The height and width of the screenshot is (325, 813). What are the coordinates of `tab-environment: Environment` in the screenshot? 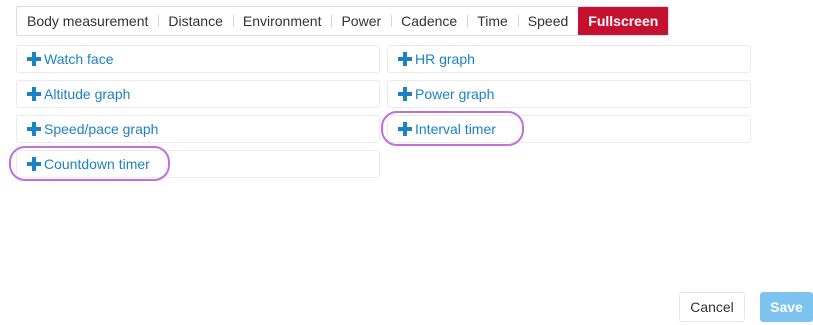 It's located at (282, 21).